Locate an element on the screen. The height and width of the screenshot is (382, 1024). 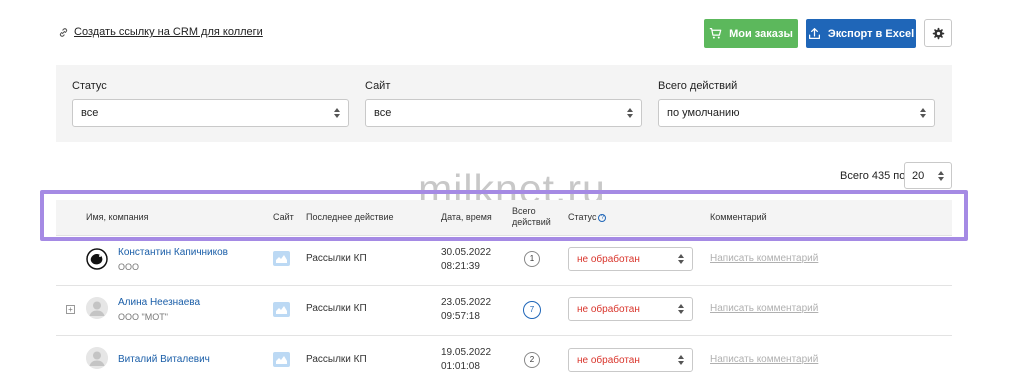
export-excel-label: Экспорт в Excel is located at coordinates (871, 33).